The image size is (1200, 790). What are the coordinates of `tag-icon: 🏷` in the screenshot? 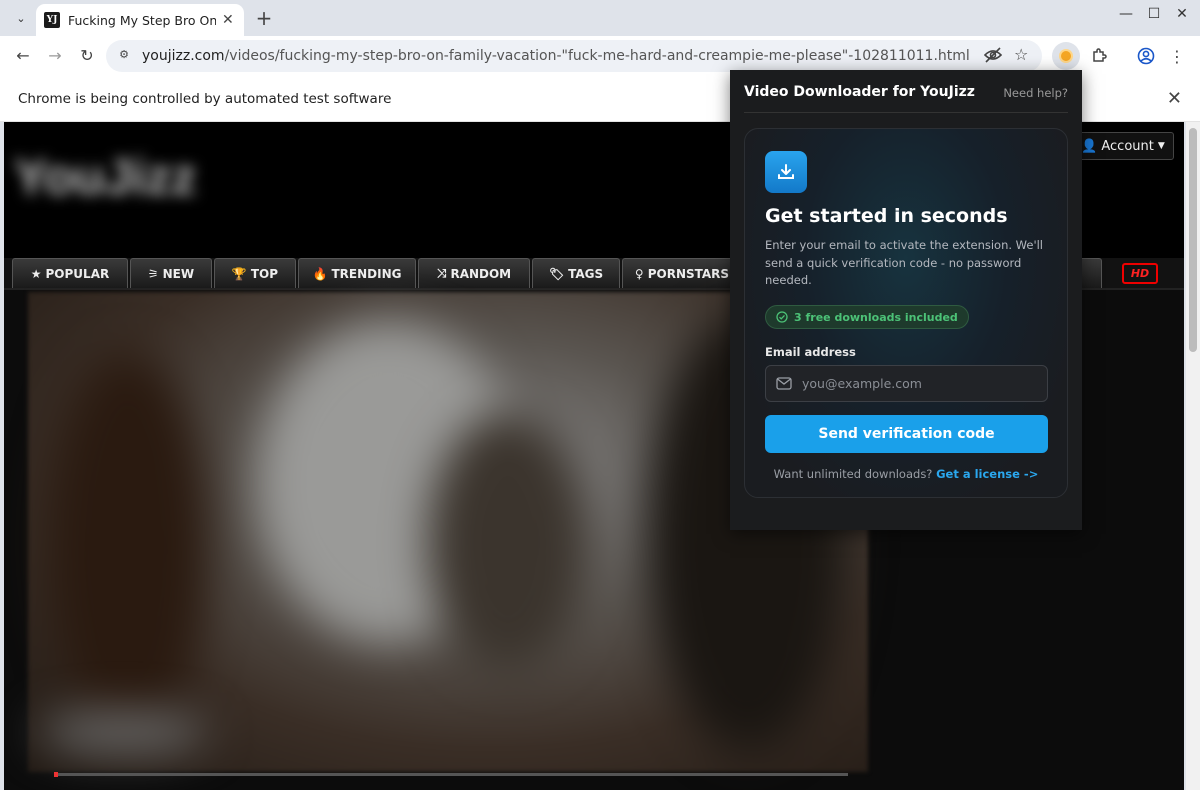 It's located at (556, 273).